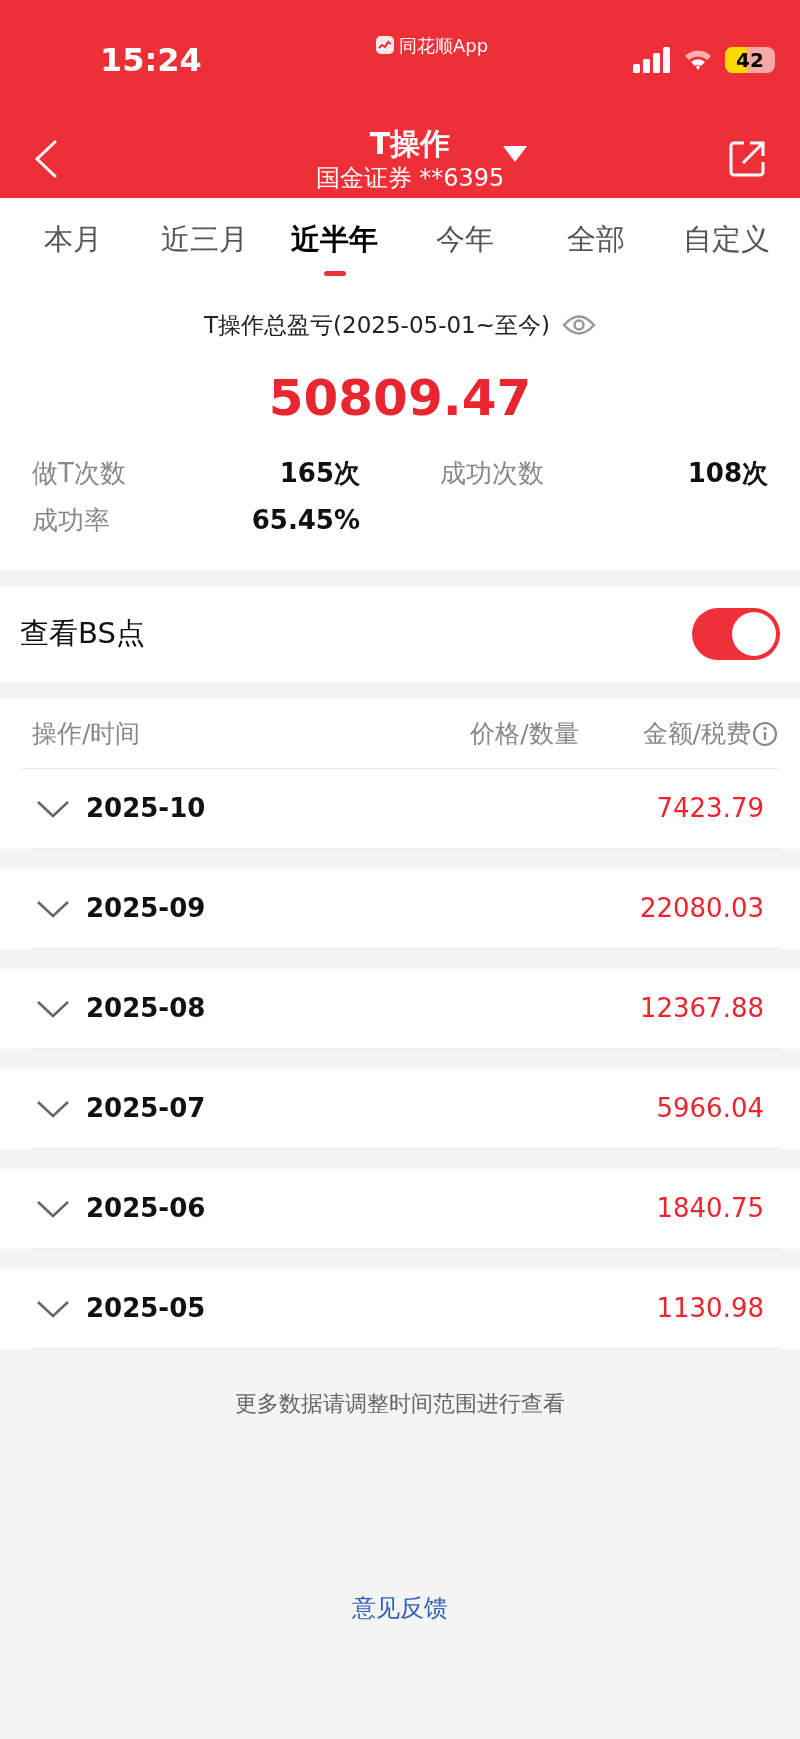 The width and height of the screenshot is (800, 1739). I want to click on month-row: 2025-10 7423.79, so click(400, 808).